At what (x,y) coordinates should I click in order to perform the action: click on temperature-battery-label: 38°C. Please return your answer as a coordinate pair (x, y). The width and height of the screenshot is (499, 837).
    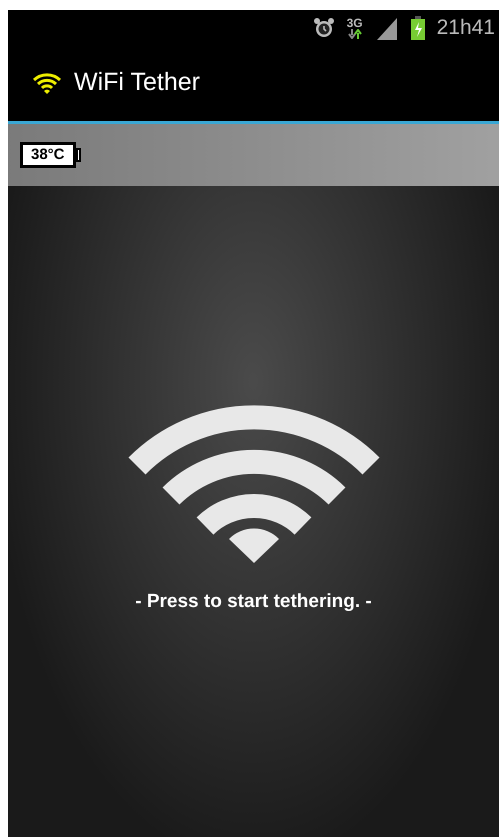
    Looking at the image, I should click on (48, 155).